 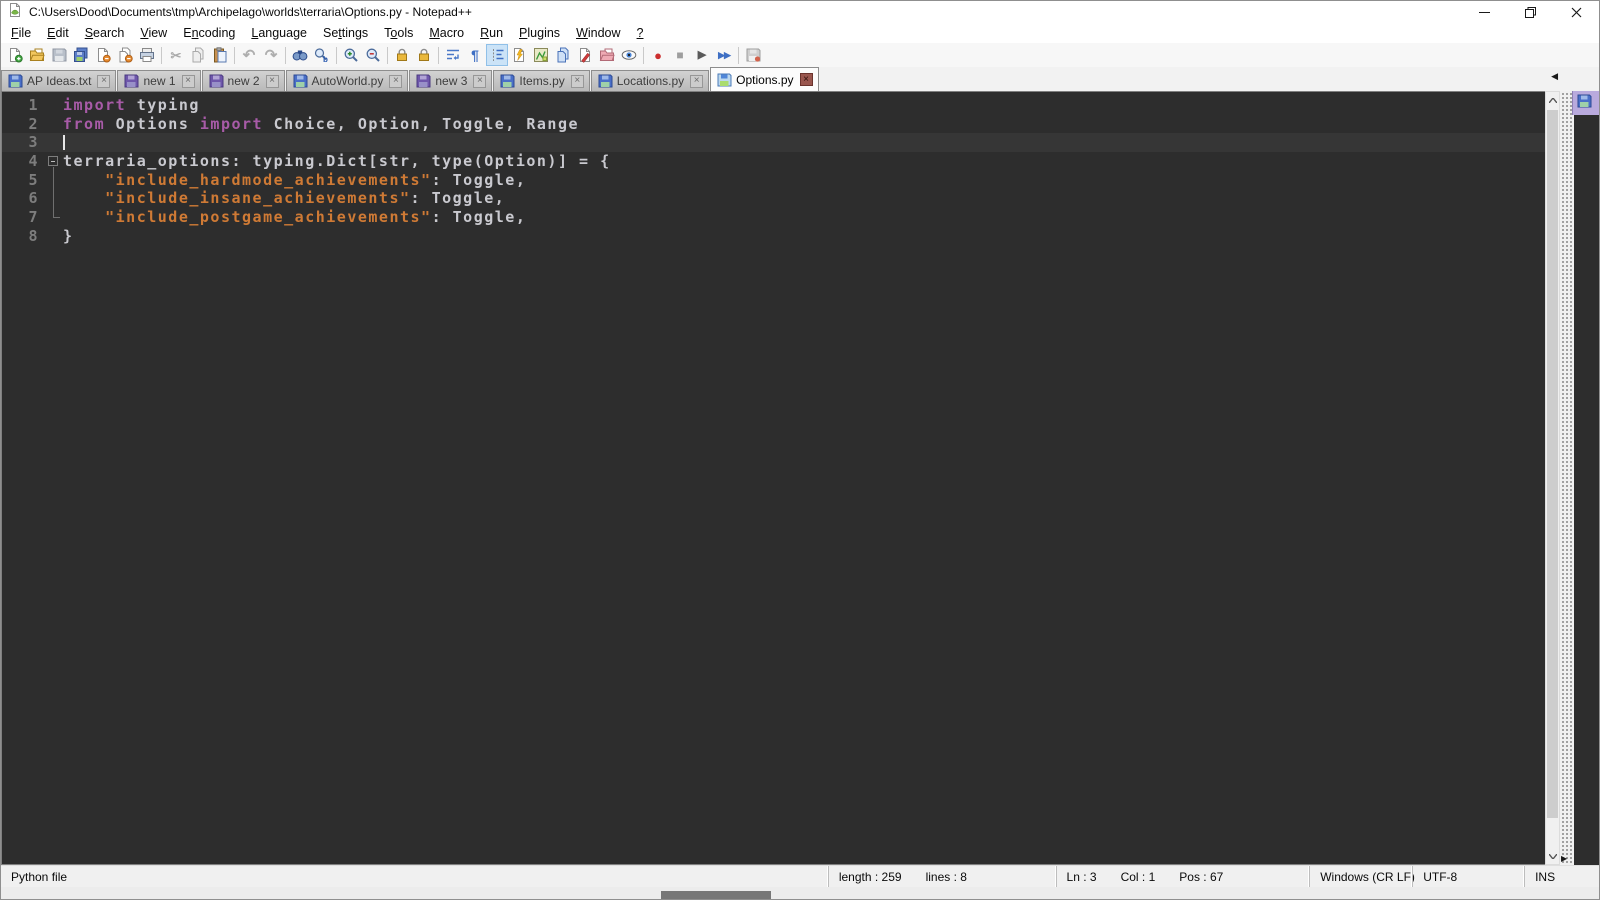 I want to click on scrollbar-thumb, so click(x=1552, y=464).